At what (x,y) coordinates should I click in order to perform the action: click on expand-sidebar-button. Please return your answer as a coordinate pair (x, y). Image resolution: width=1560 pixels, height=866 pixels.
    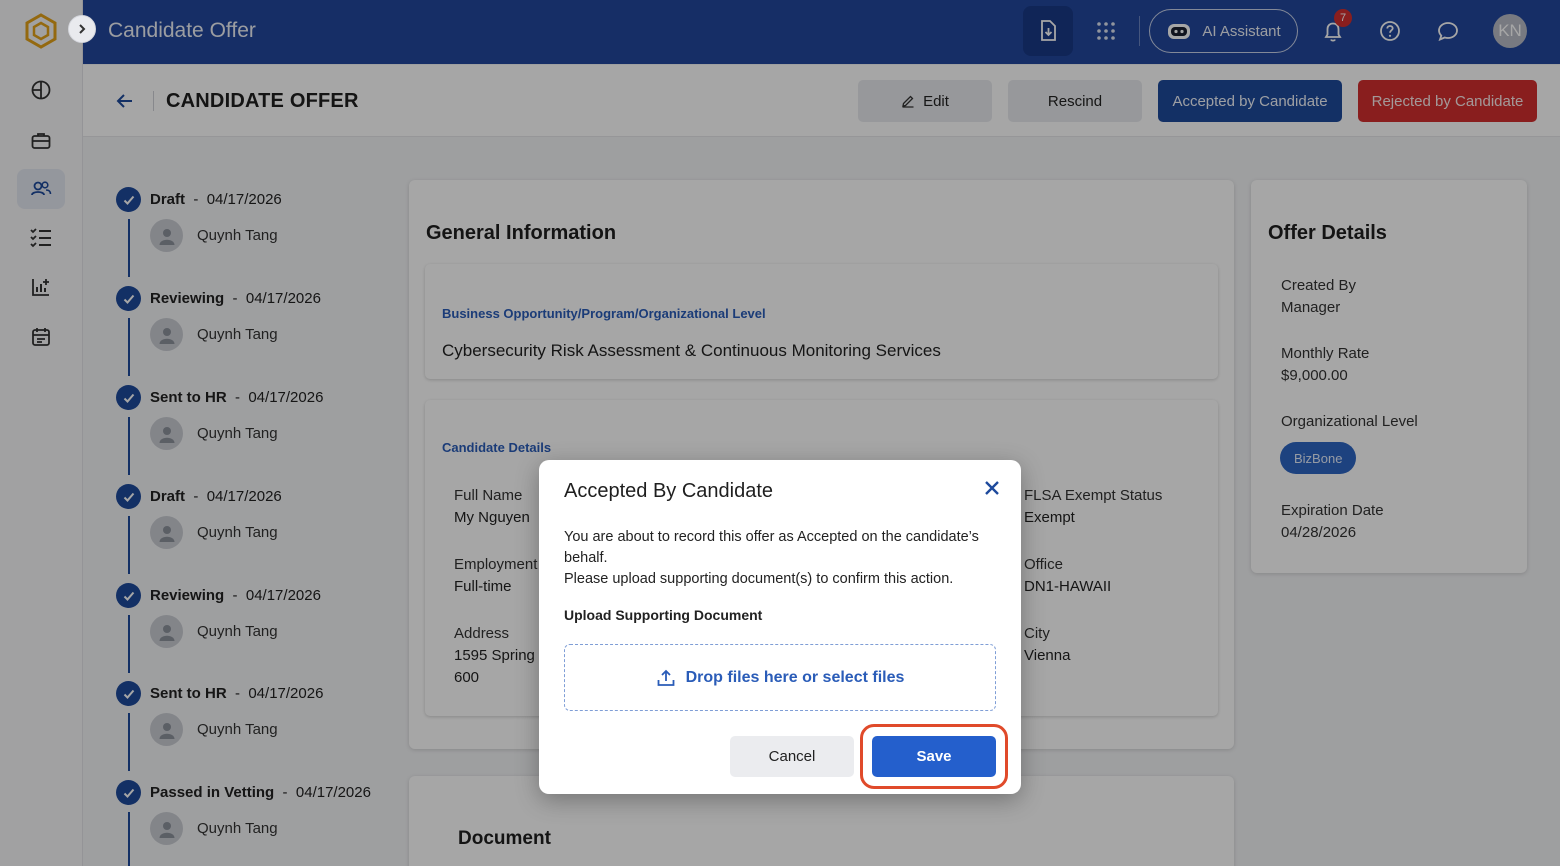
    Looking at the image, I should click on (82, 29).